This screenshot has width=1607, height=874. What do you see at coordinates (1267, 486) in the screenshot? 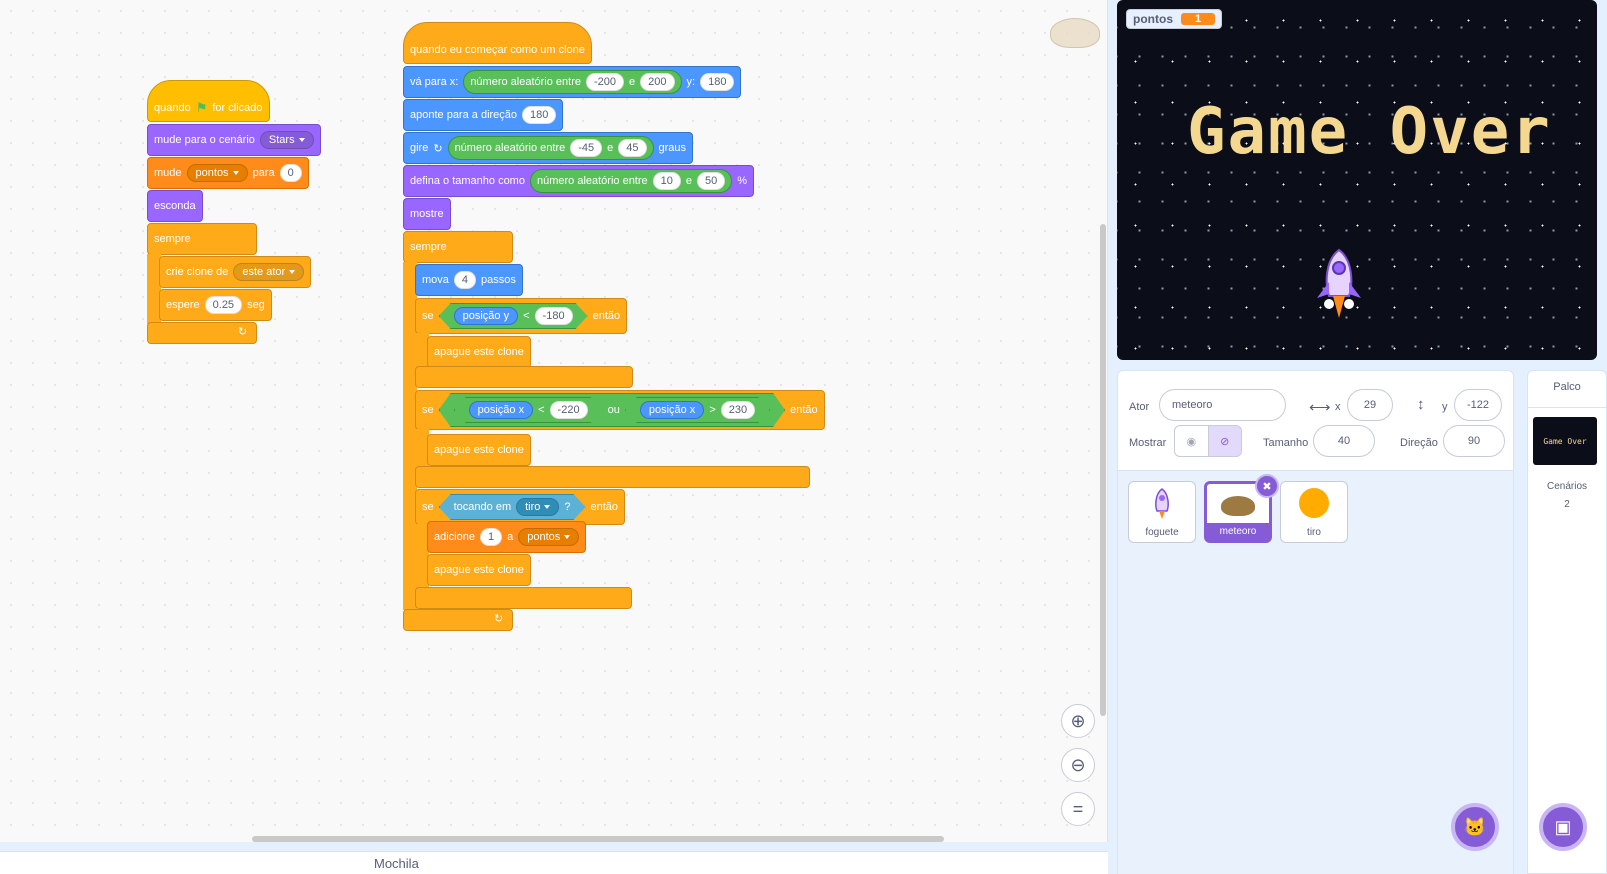
I see `delete-sprite-button: ✖` at bounding box center [1267, 486].